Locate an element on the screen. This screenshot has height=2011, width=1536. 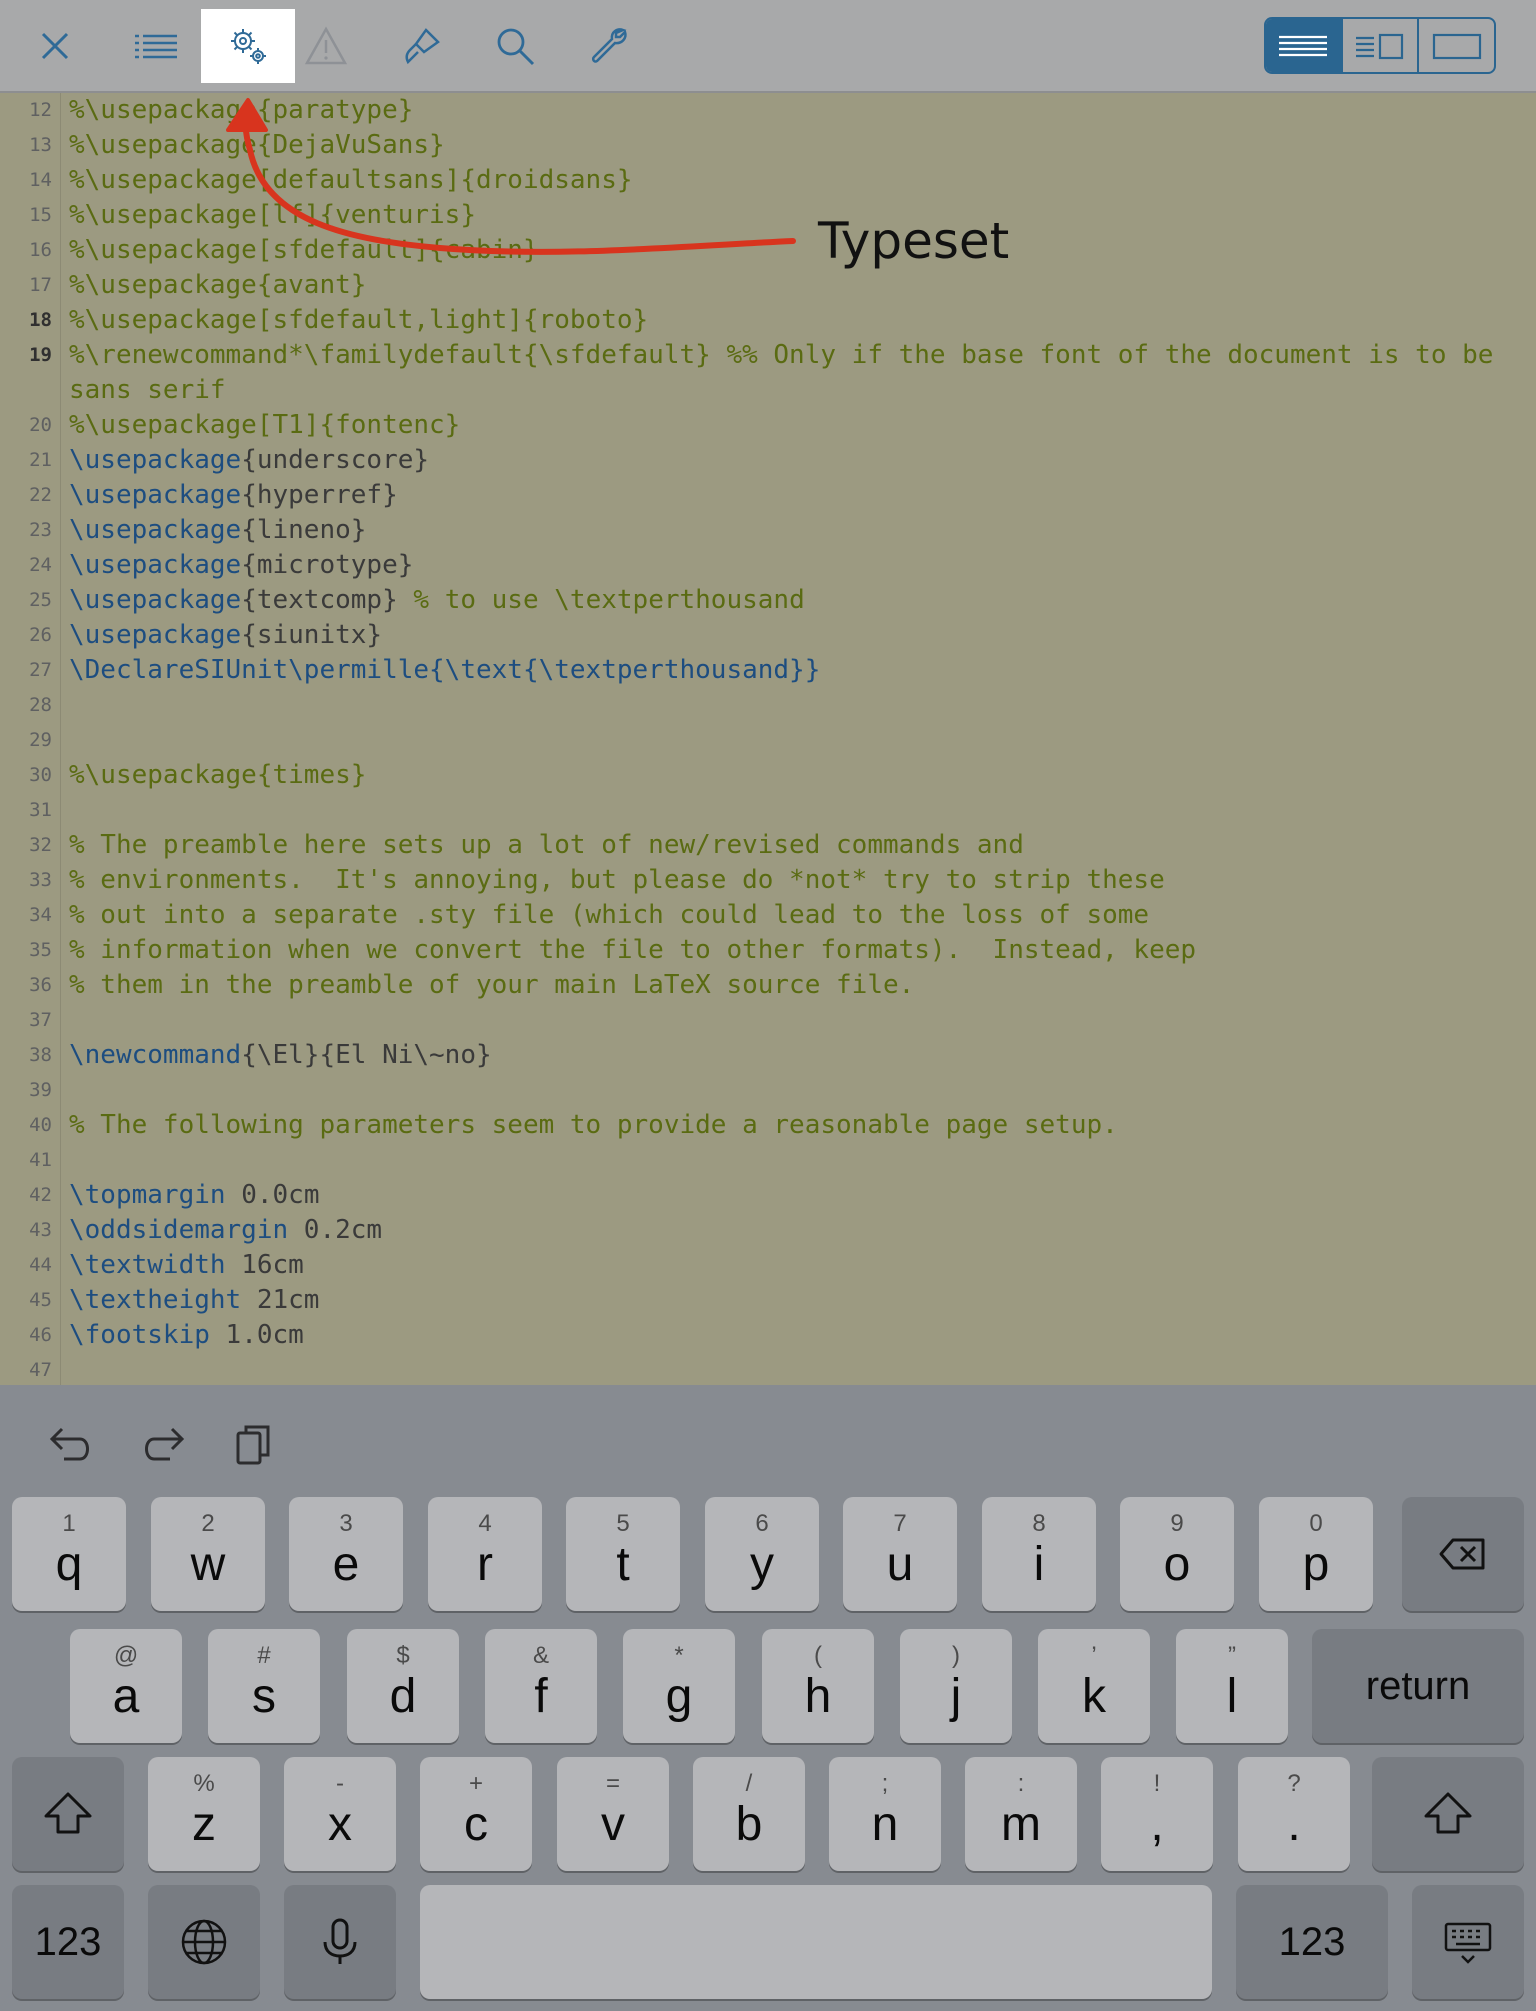
key-b: / b is located at coordinates (749, 1814).